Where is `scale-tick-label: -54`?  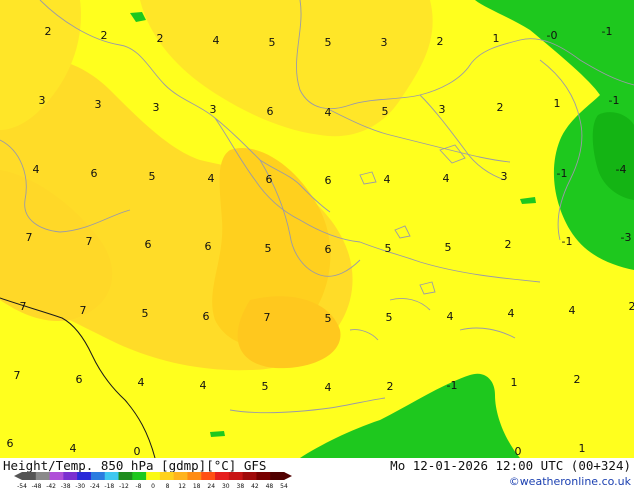 scale-tick-label: -54 is located at coordinates (22, 486).